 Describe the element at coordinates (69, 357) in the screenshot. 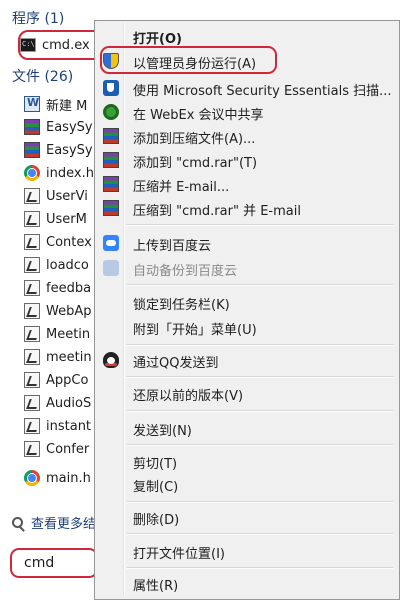

I see `file-item-label: meetin` at that location.